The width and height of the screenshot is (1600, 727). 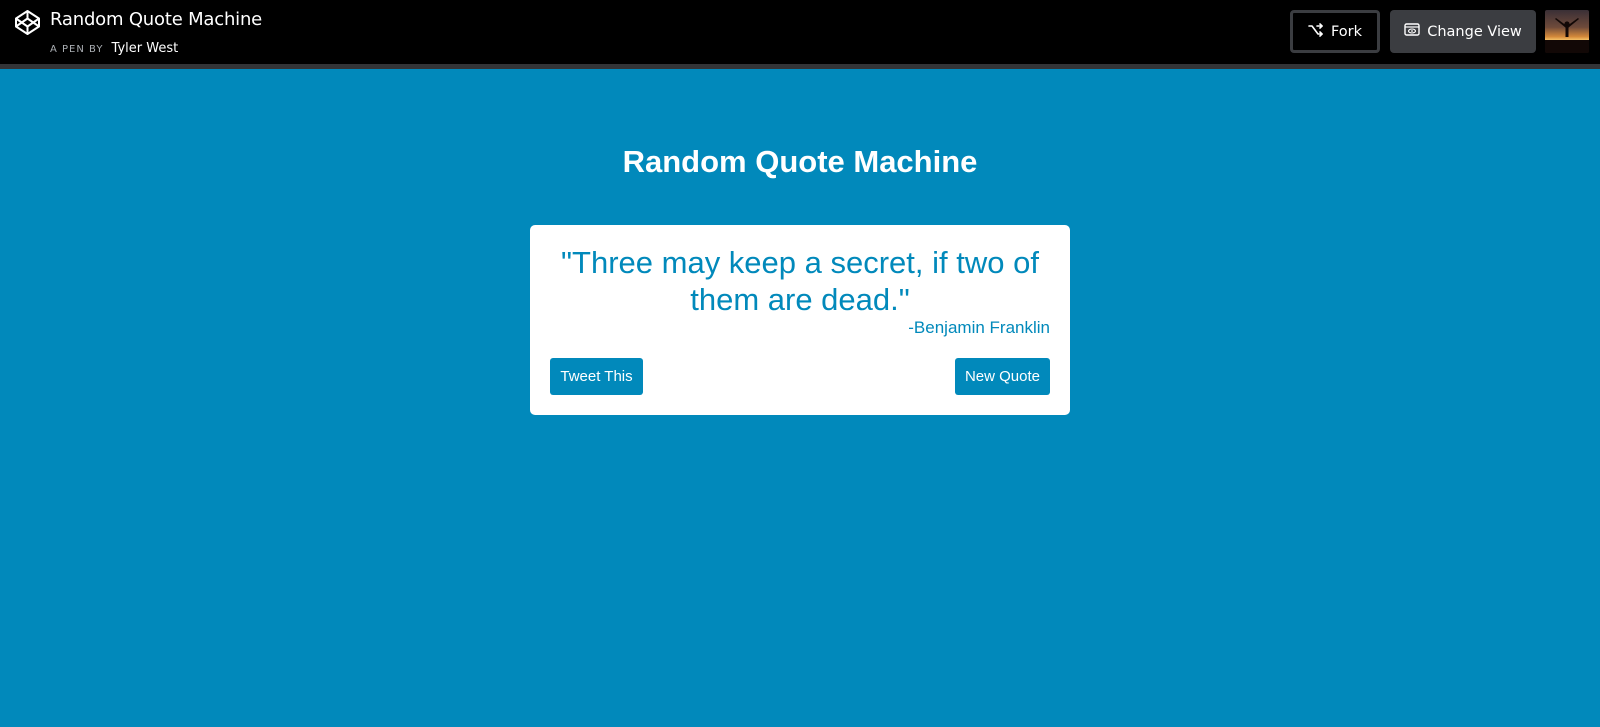 I want to click on pen-byline: A PEN BY Tyler West, so click(x=114, y=46).